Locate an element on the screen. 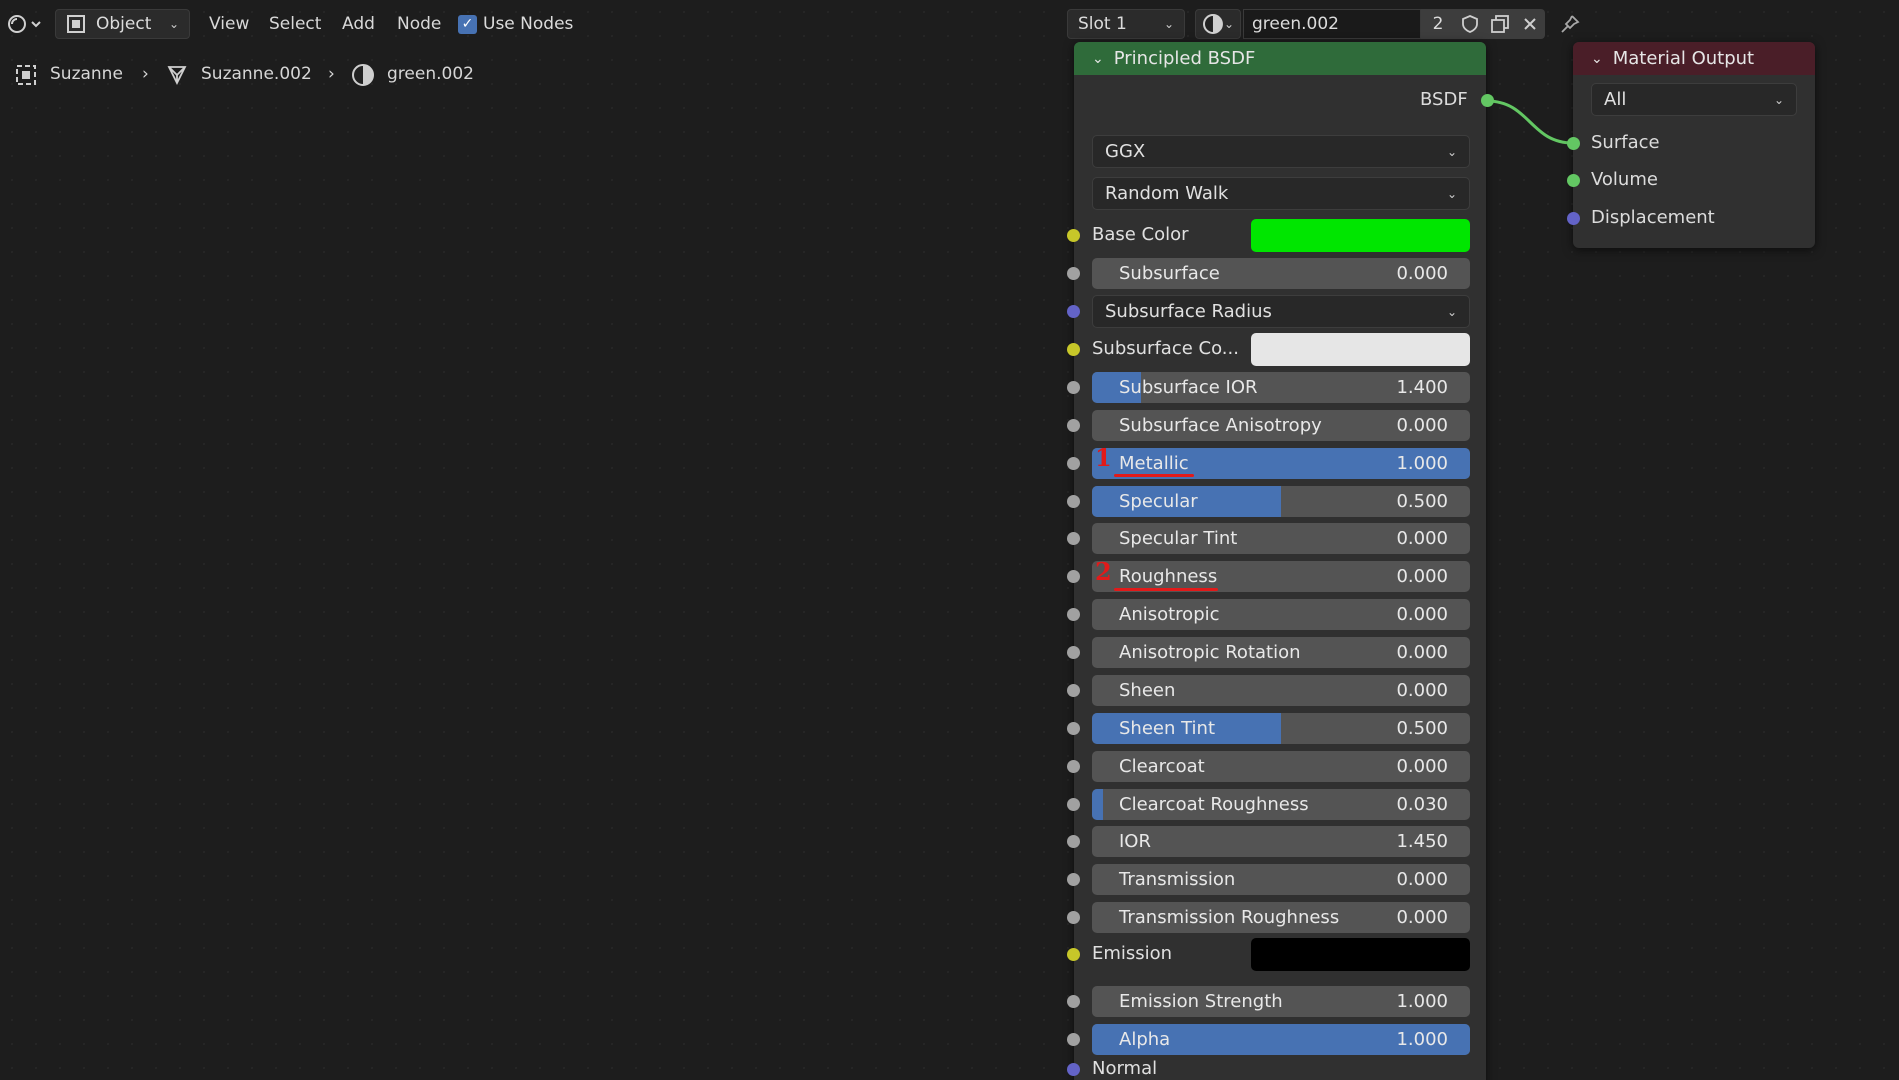 The width and height of the screenshot is (1899, 1080). subsurface-ior-value: 1.400 is located at coordinates (1422, 387).